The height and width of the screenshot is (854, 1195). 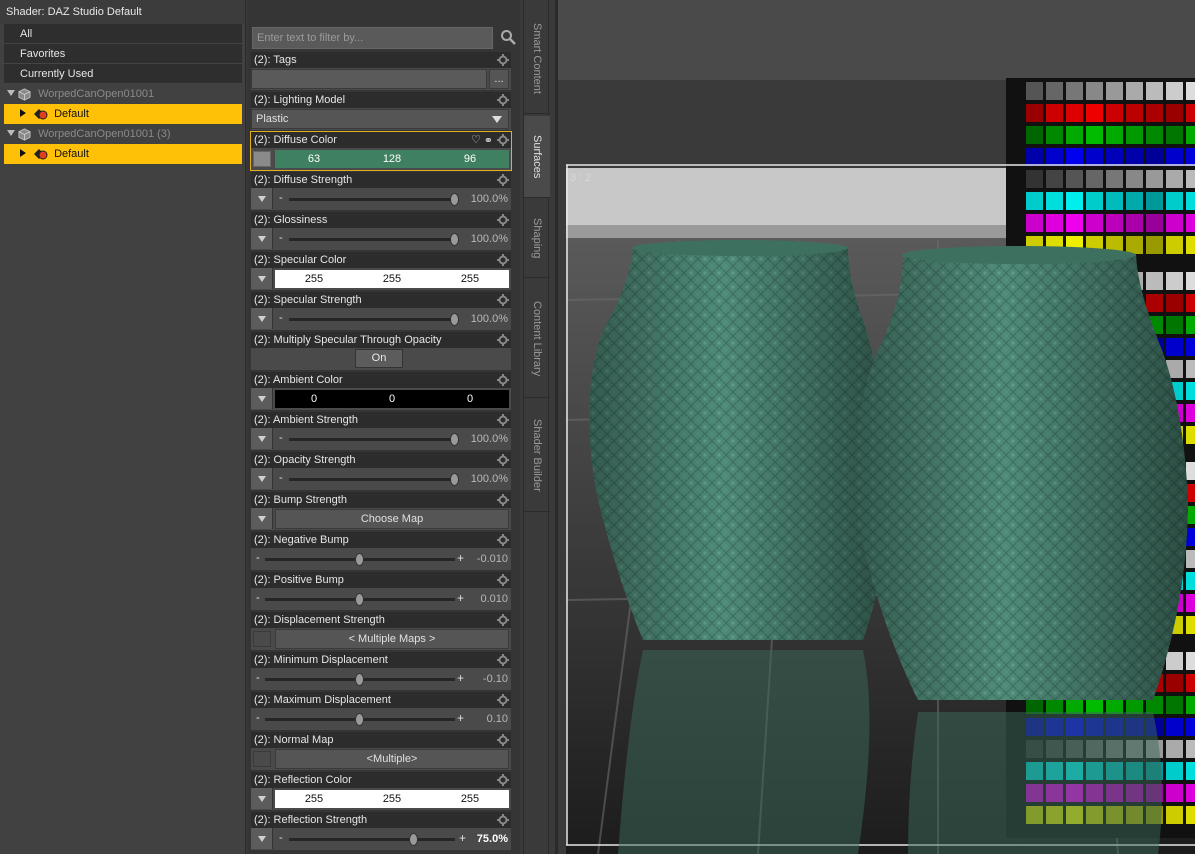 I want to click on toggle-button: On, so click(x=379, y=358).